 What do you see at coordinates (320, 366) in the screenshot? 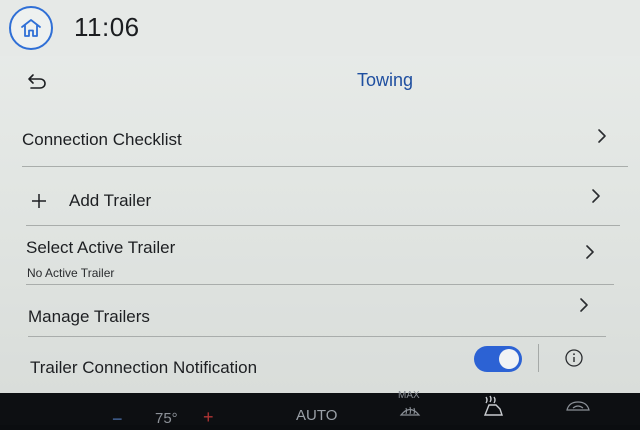
I see `row-trailer-connection-notification: Trailer Connection Notification` at bounding box center [320, 366].